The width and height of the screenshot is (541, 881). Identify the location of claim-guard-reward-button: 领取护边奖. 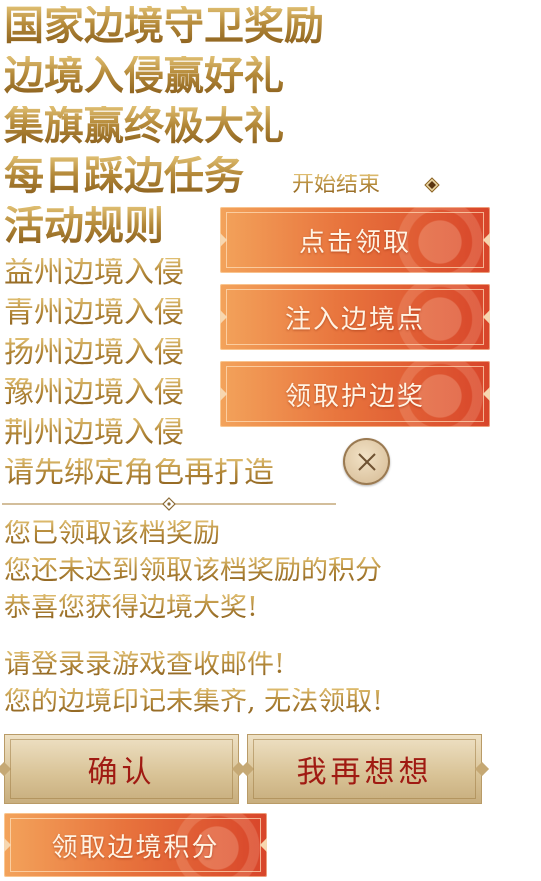
(355, 394).